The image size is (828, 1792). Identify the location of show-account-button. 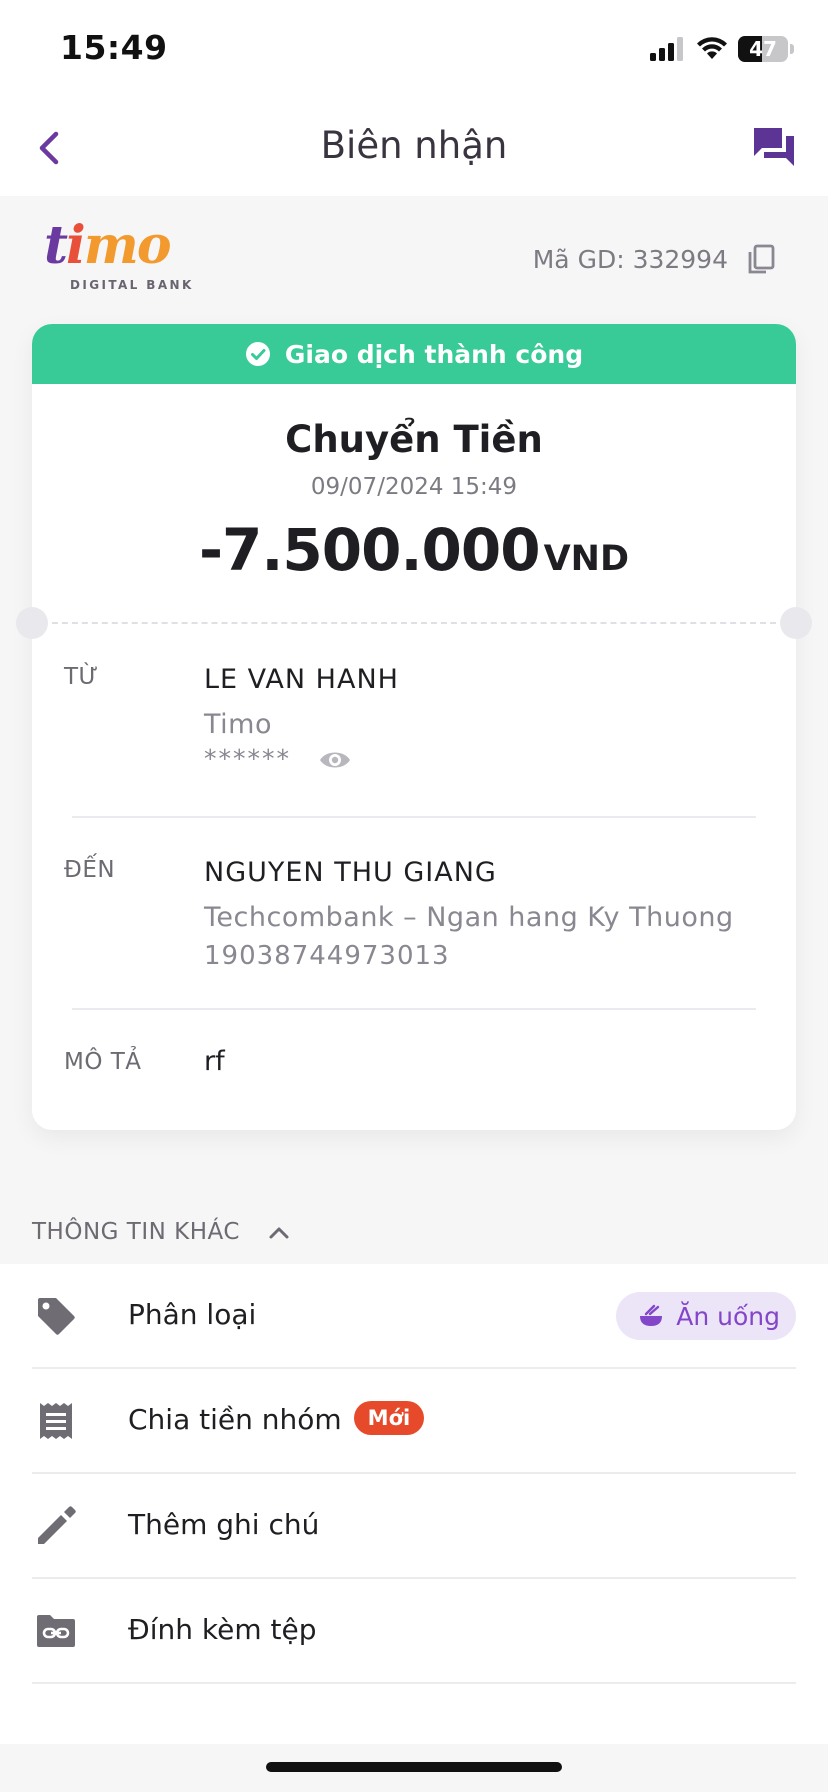
(335, 760).